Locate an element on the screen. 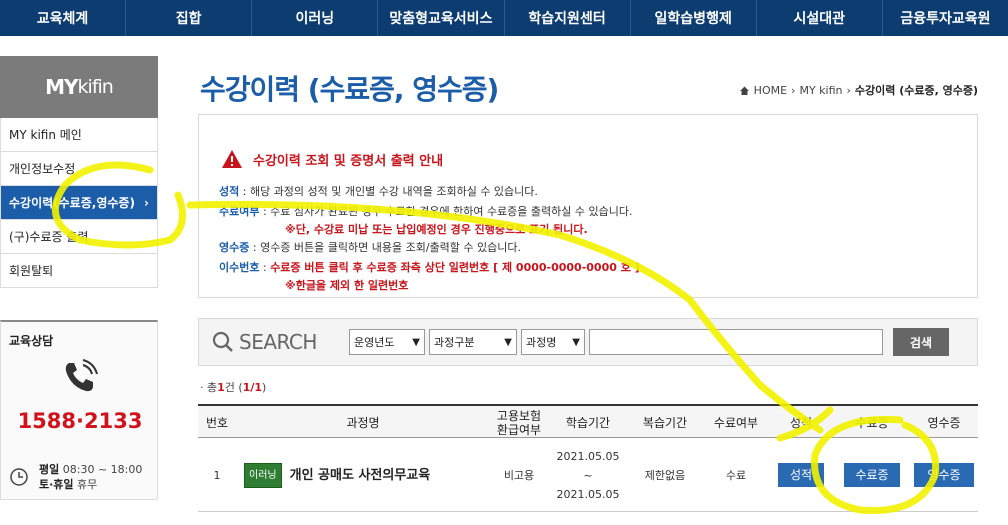  count-page: 1/1 is located at coordinates (252, 387).